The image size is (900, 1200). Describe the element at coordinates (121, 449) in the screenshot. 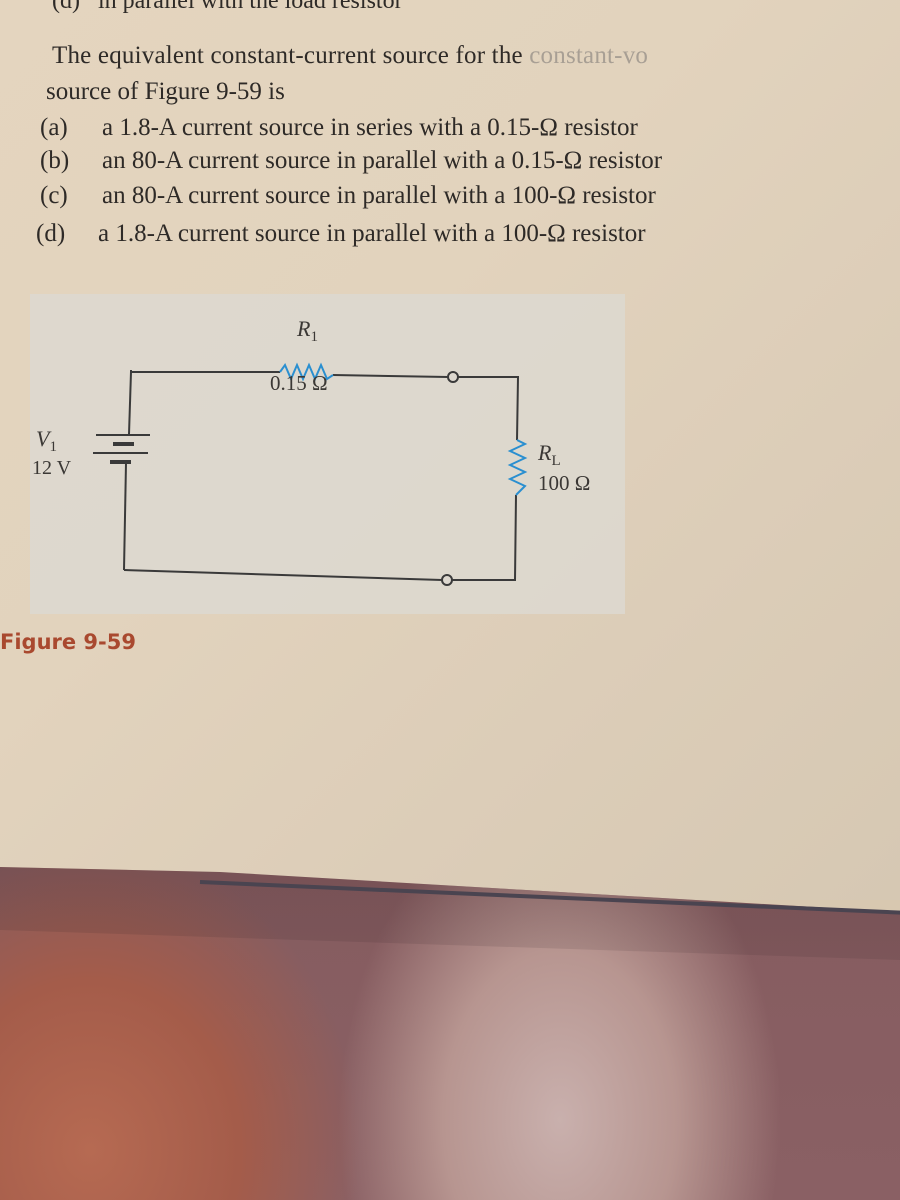

I see `battery-icon` at that location.